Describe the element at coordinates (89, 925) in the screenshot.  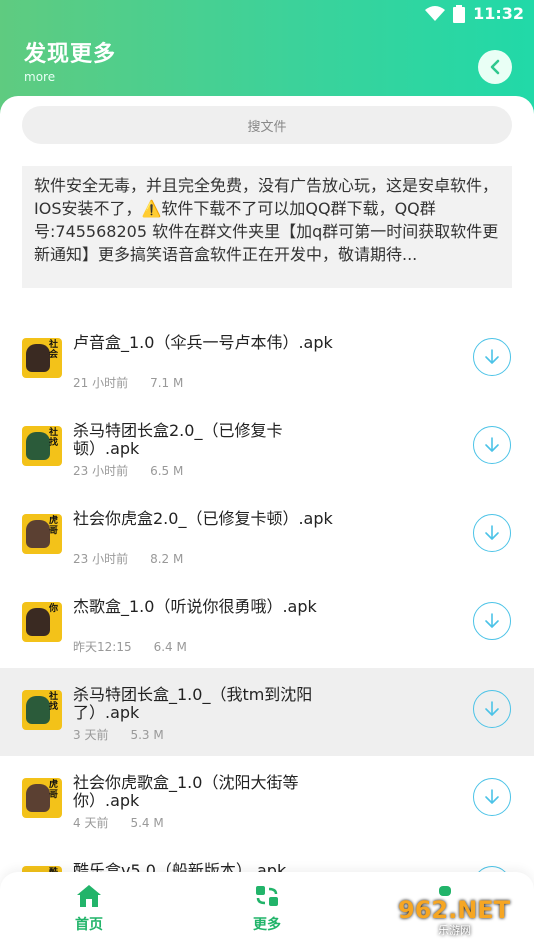
I see `tab-home-label: 首页` at that location.